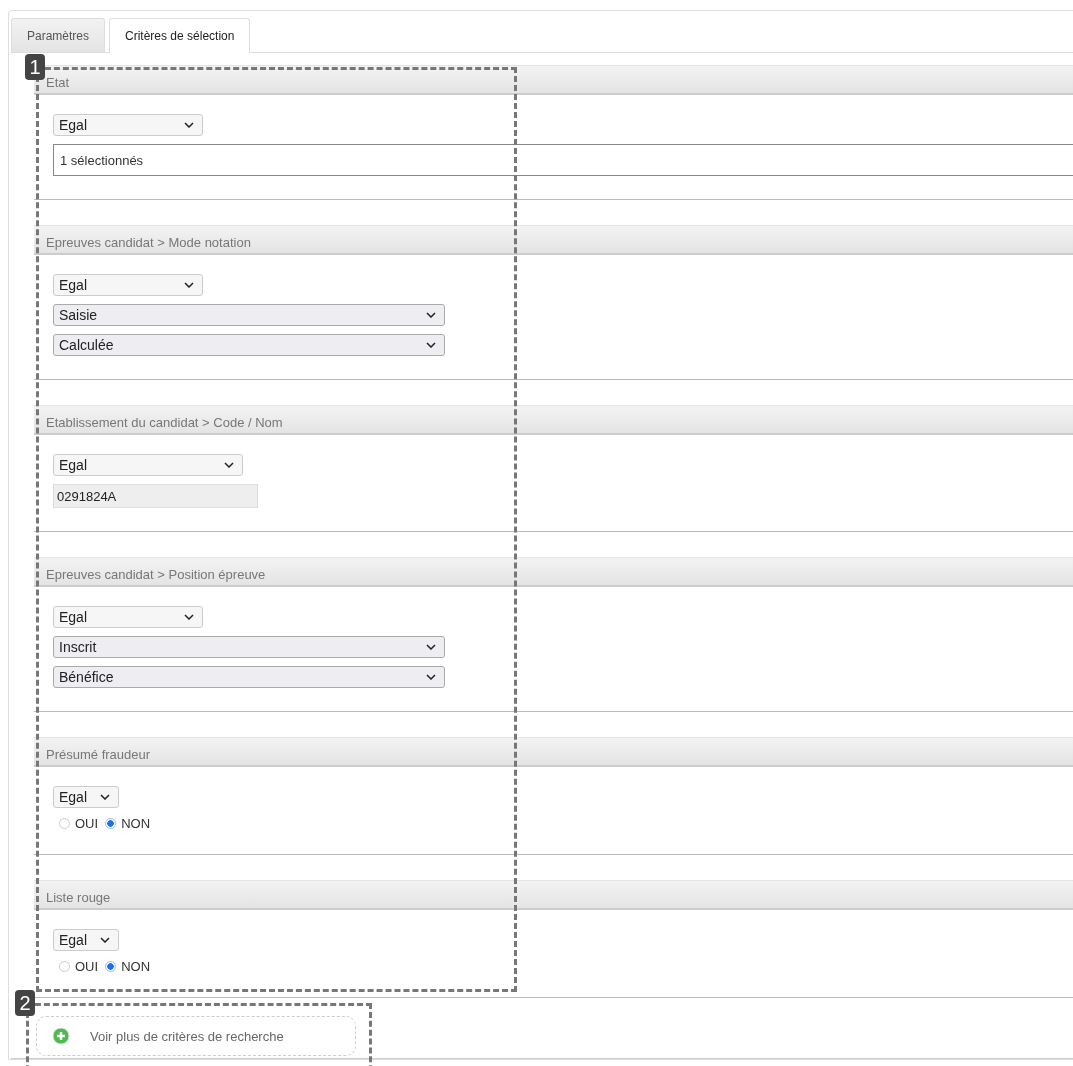 Image resolution: width=1073 pixels, height=1066 pixels. Describe the element at coordinates (25, 1003) in the screenshot. I see `callout-number: 2` at that location.